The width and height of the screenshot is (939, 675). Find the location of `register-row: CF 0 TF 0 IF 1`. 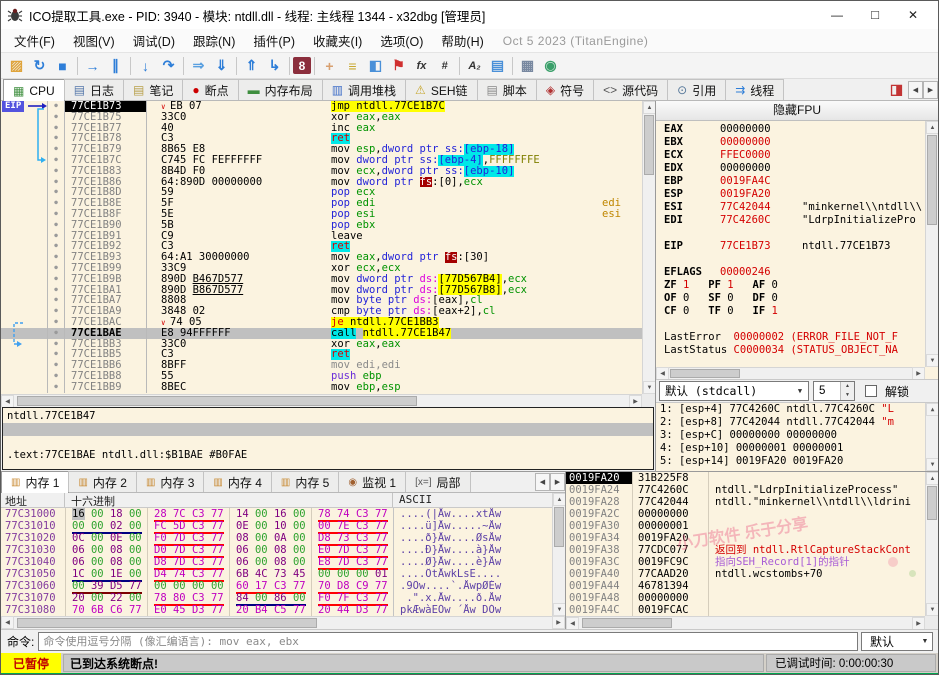

register-row: CF 0 TF 0 IF 1 is located at coordinates (790, 311).